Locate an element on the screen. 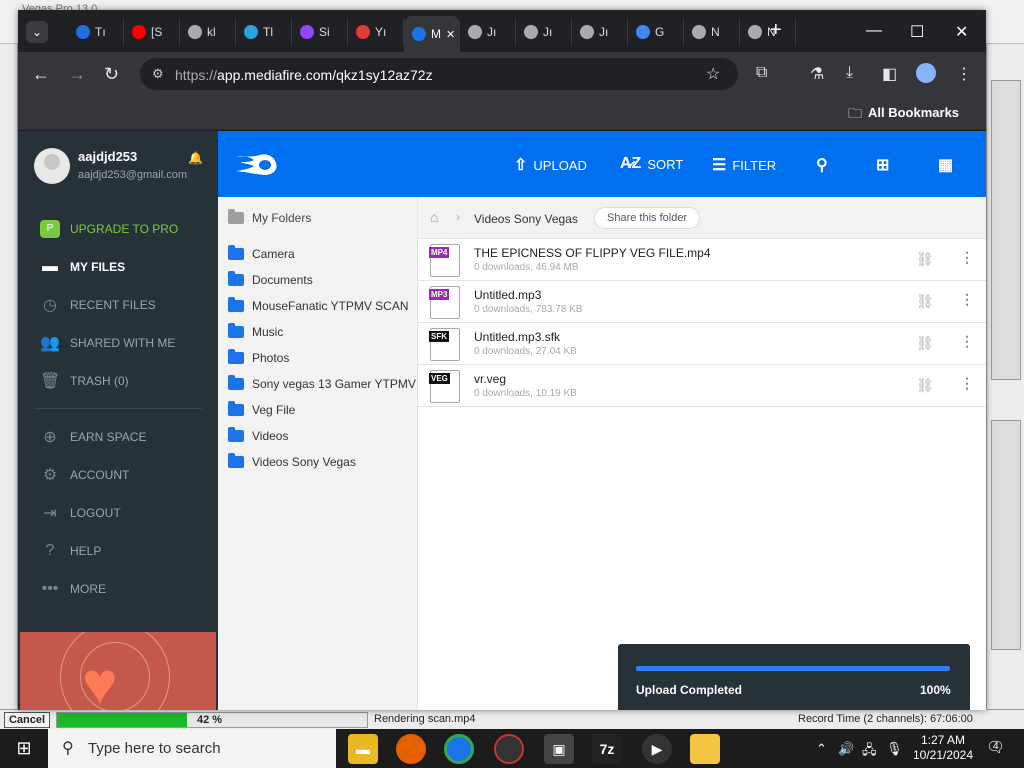 The height and width of the screenshot is (768, 1024). minimize-icon: — is located at coordinates (874, 31).